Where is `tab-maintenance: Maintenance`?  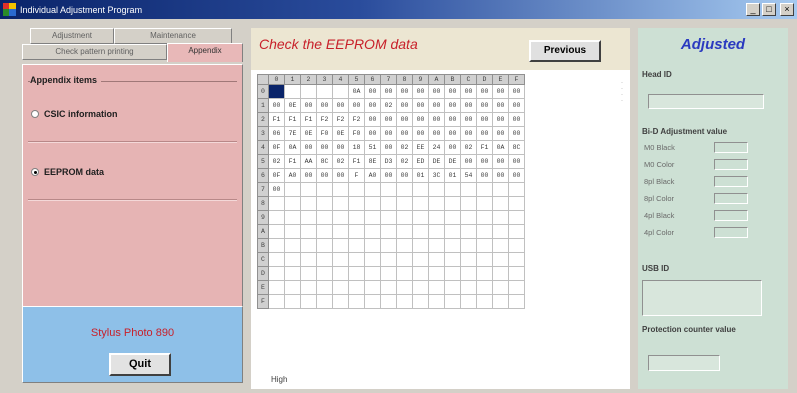
tab-maintenance: Maintenance is located at coordinates (173, 36).